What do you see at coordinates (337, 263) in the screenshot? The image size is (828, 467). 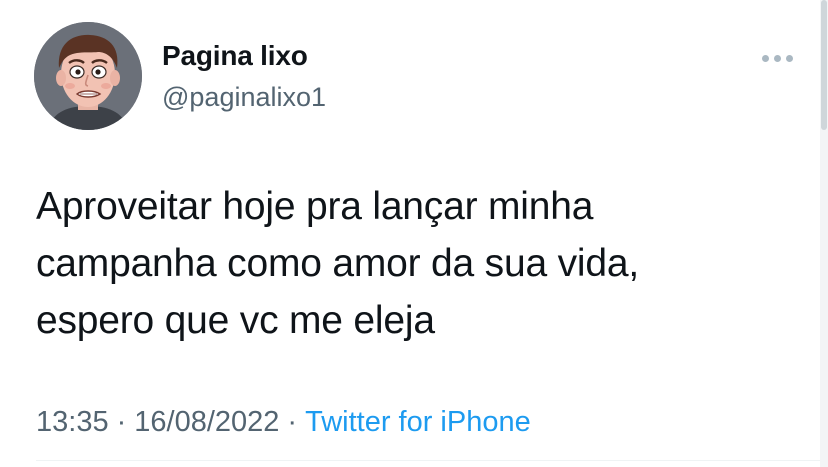 I see `tweet-text-line: campanha como amor da sua vida,` at bounding box center [337, 263].